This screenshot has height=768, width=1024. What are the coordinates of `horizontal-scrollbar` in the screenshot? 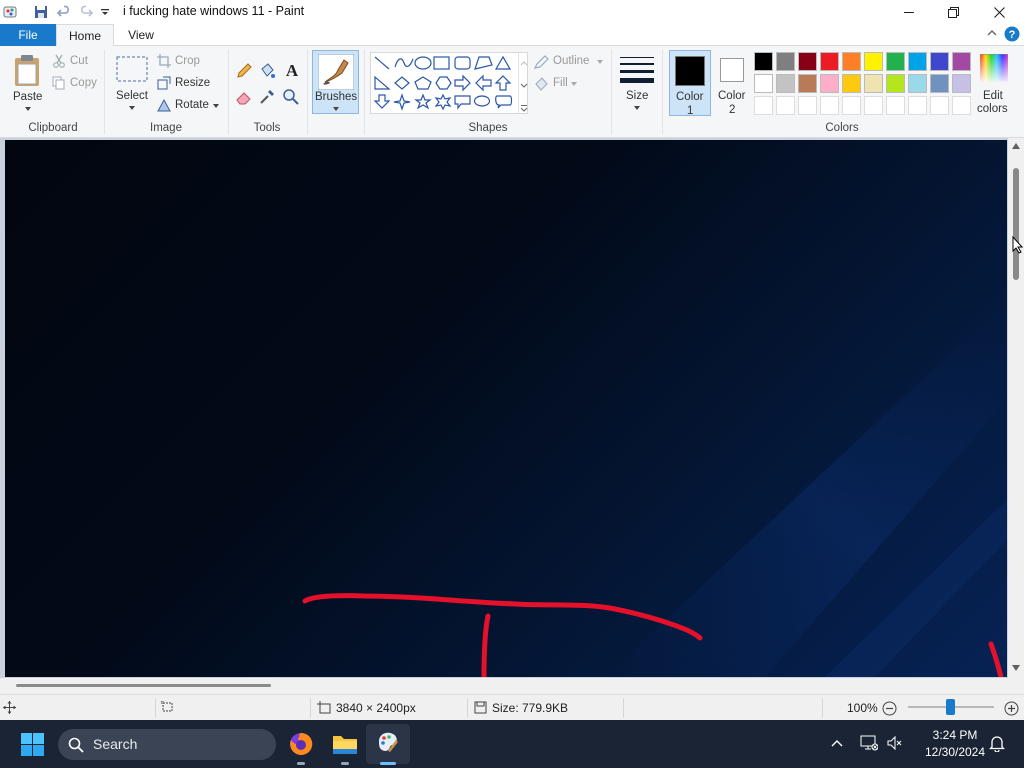 It's located at (512, 686).